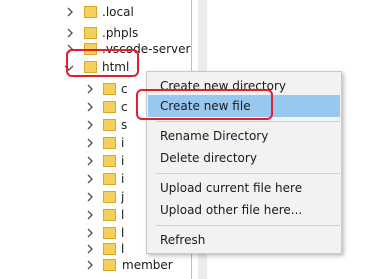 The height and width of the screenshot is (279, 375). I want to click on menu-item-label: Rename Directory, so click(214, 136).